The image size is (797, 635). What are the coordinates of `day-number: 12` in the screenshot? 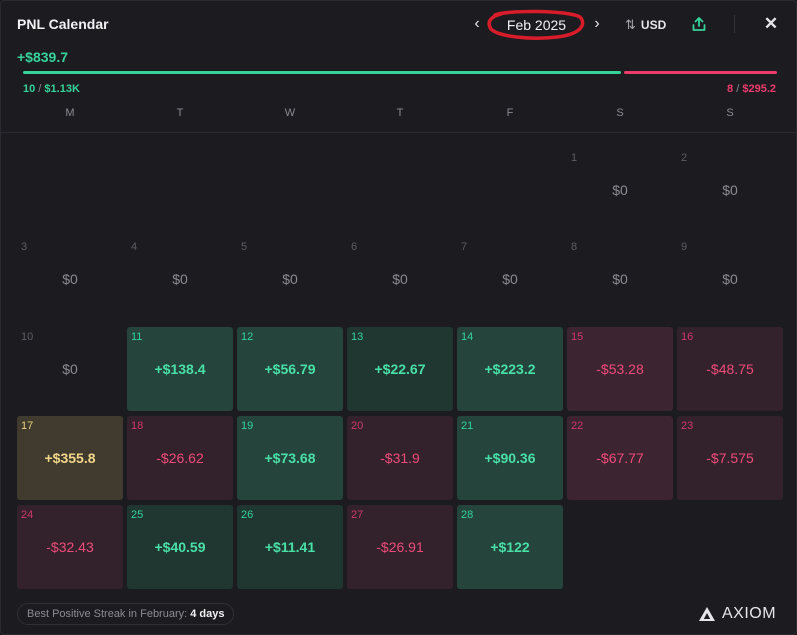 It's located at (247, 337).